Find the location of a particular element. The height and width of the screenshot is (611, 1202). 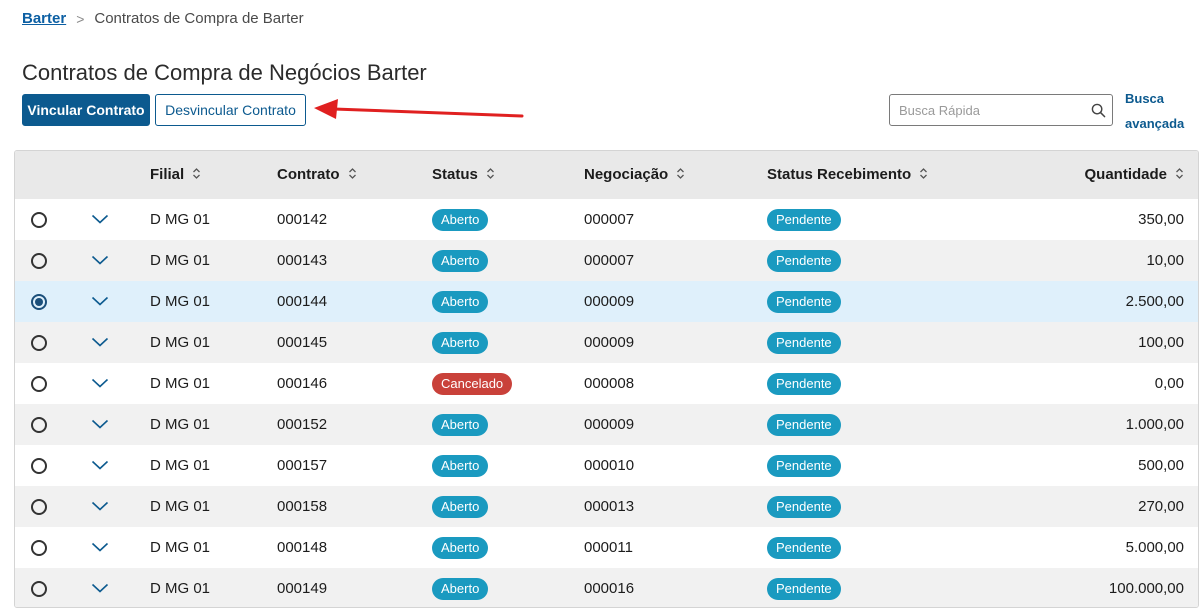

header-status: Status is located at coordinates (508, 175).